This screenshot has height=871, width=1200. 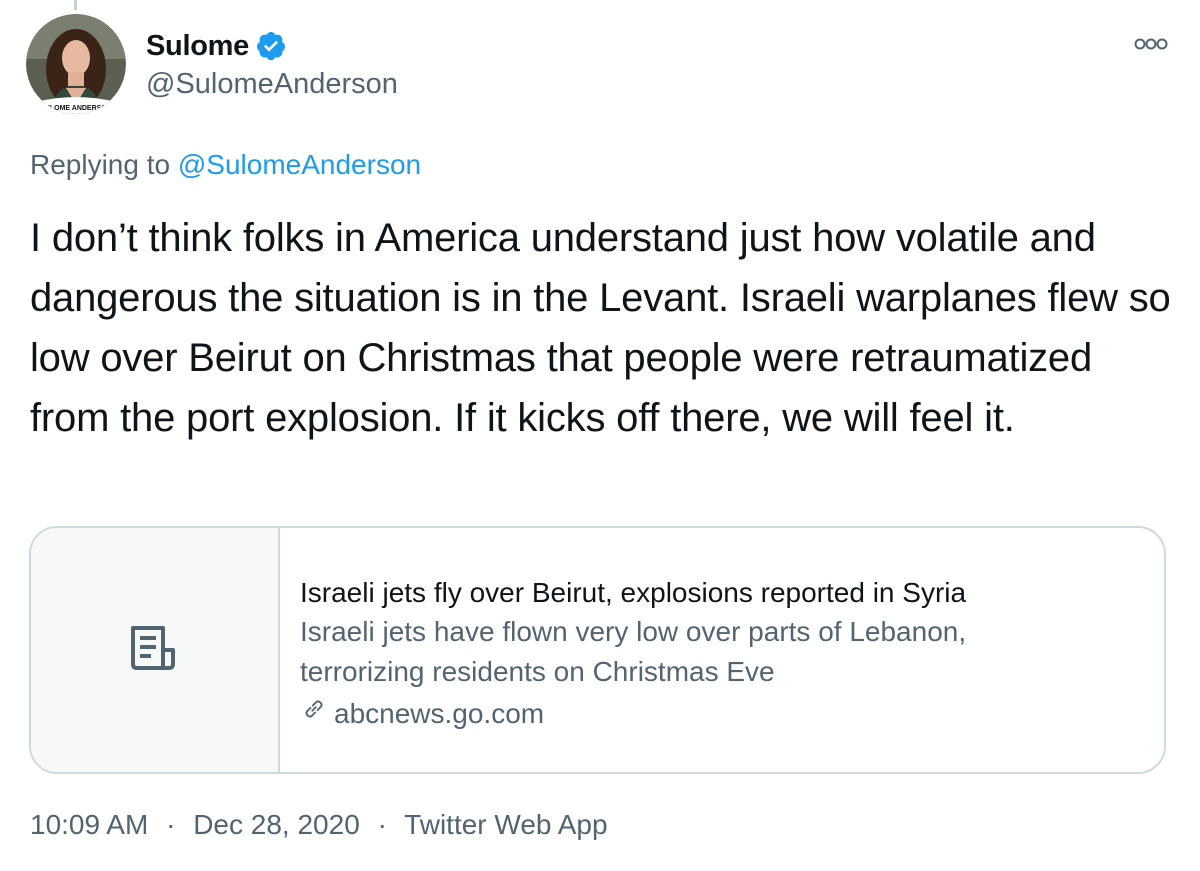 What do you see at coordinates (1151, 44) in the screenshot?
I see `more-options-icon` at bounding box center [1151, 44].